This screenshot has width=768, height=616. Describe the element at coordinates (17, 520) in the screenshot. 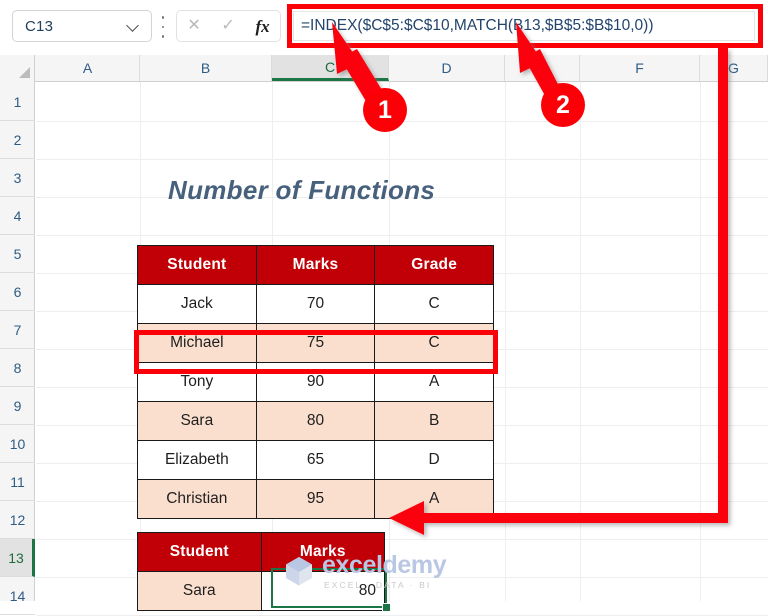

I see `row-header-12: 12` at that location.